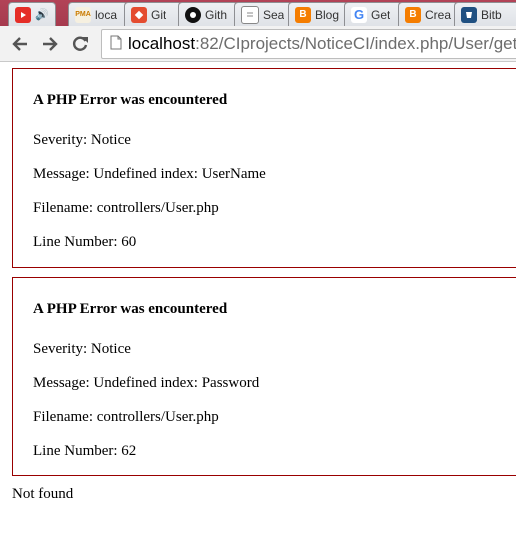 This screenshot has height=560, width=516. Describe the element at coordinates (469, 14) in the screenshot. I see `bitbucket-icon` at that location.